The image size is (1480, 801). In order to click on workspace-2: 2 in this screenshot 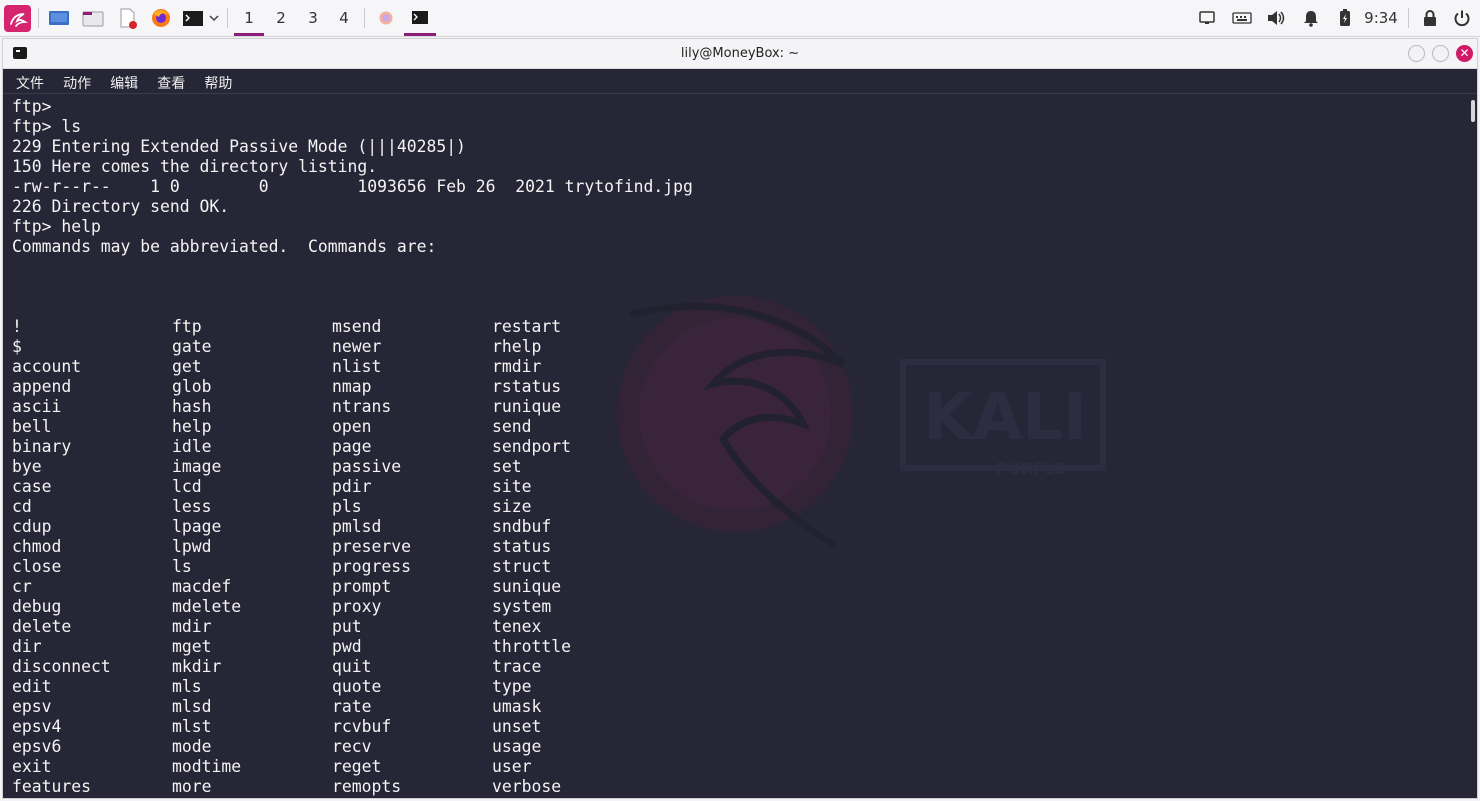, I will do `click(281, 18)`.